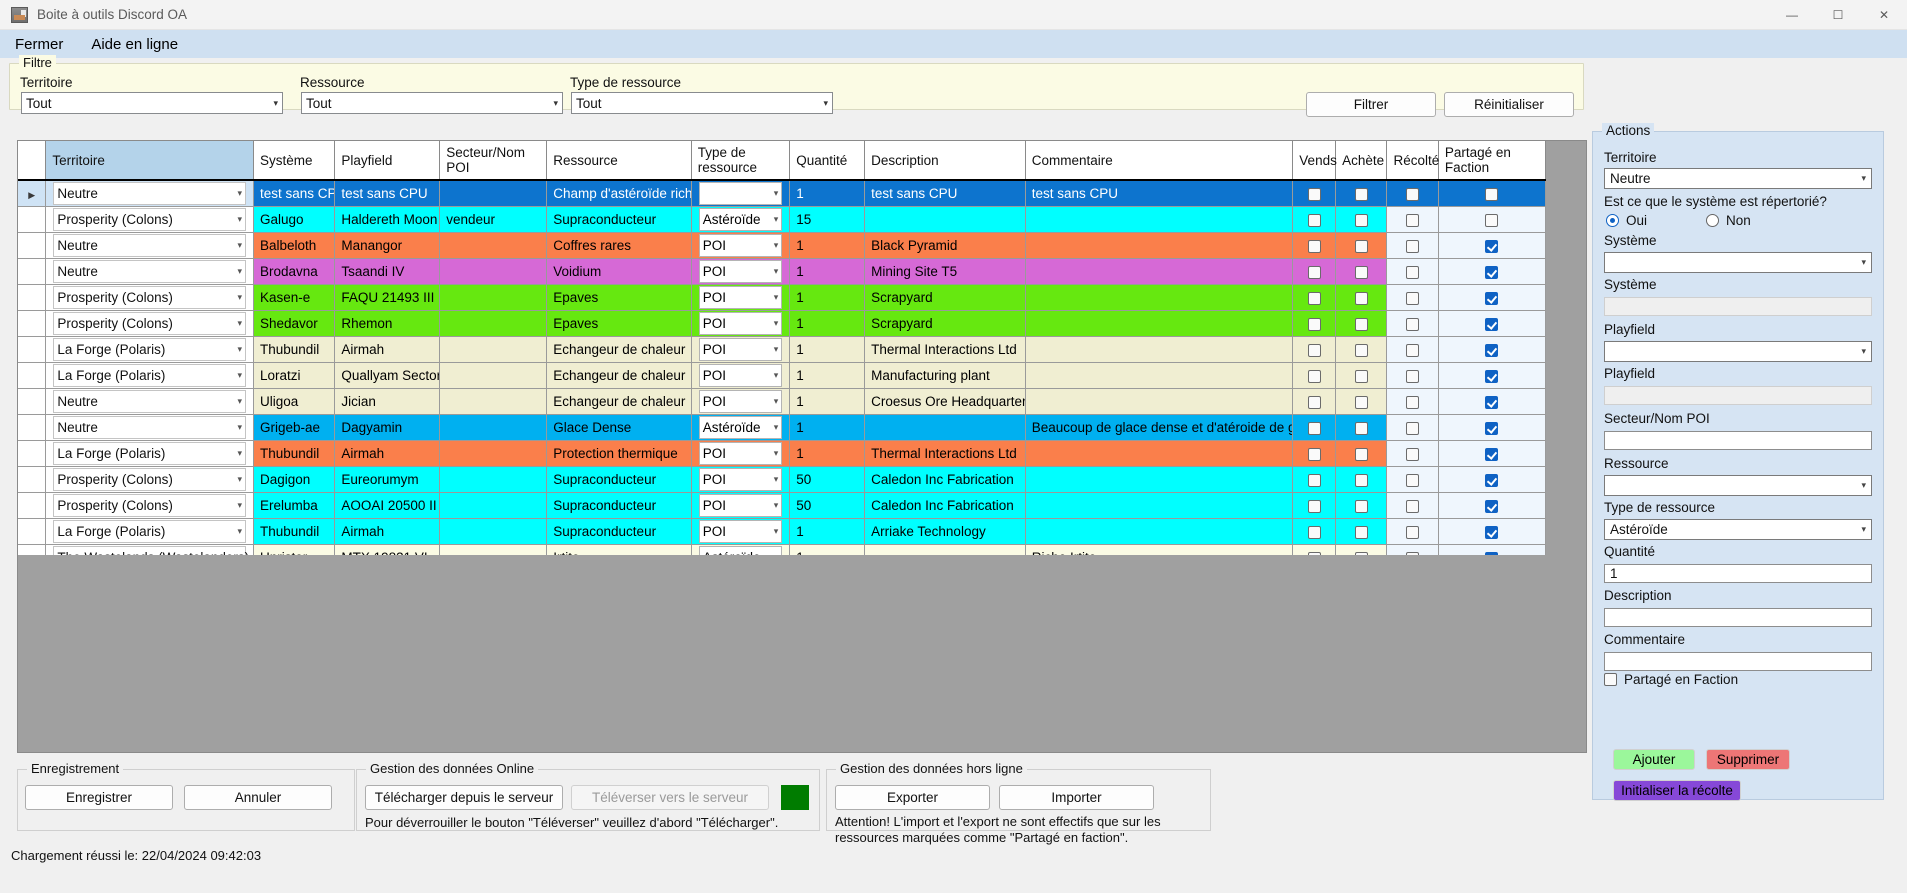  Describe the element at coordinates (1654, 759) in the screenshot. I see `ajouter-button: Ajouter` at that location.